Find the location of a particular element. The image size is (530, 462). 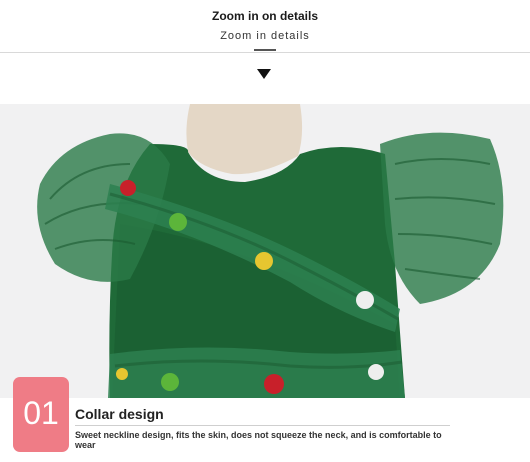

feature-title: Collar design is located at coordinates (119, 414).